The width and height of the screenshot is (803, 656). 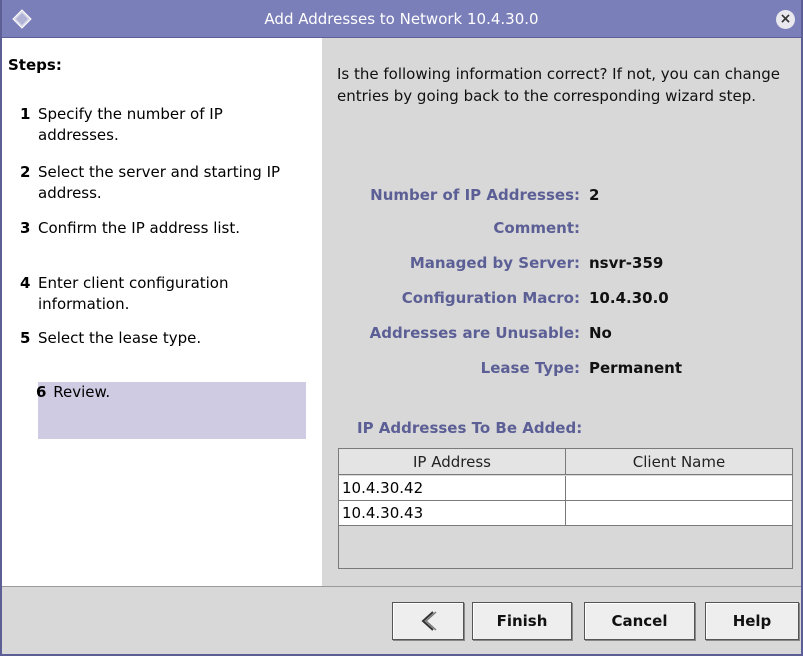 I want to click on ip-list-heading: IP Addresses To Be Added:, so click(x=470, y=428).